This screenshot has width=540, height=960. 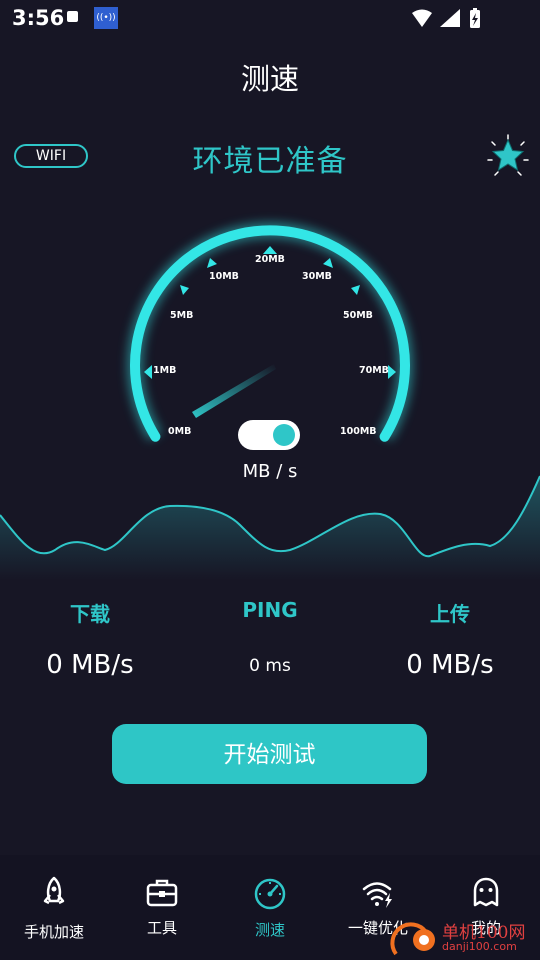 I want to click on upload-value: 0 MB/s, so click(x=450, y=665).